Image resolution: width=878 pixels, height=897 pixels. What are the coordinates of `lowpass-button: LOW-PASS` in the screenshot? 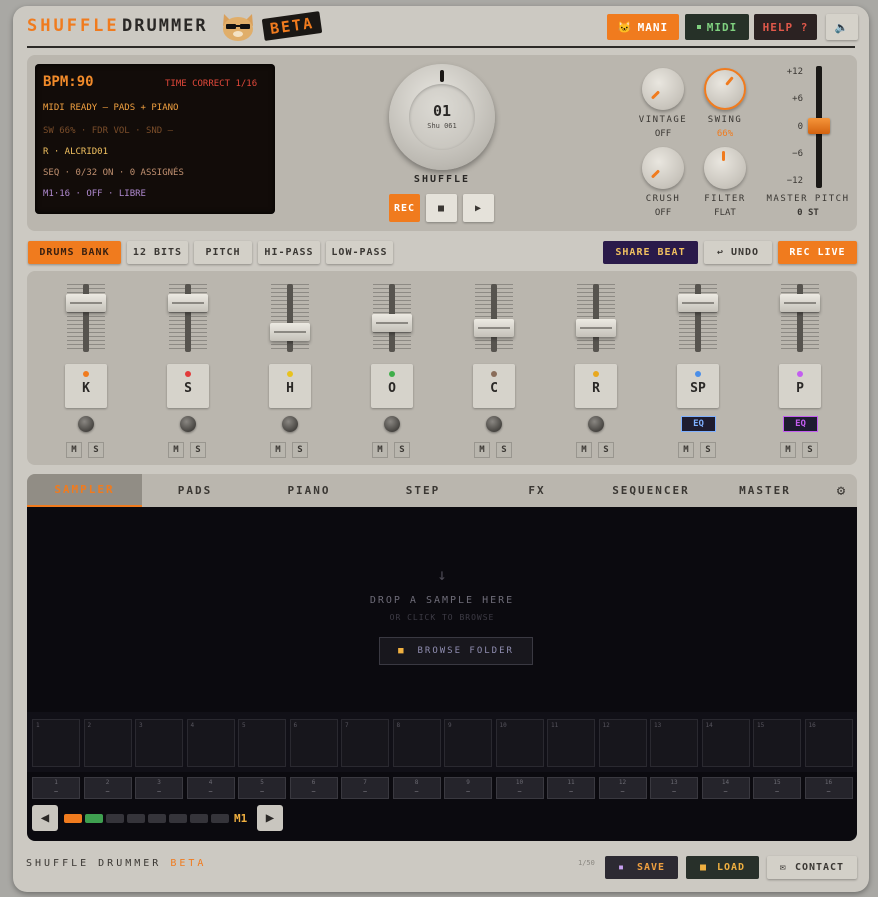 It's located at (359, 252).